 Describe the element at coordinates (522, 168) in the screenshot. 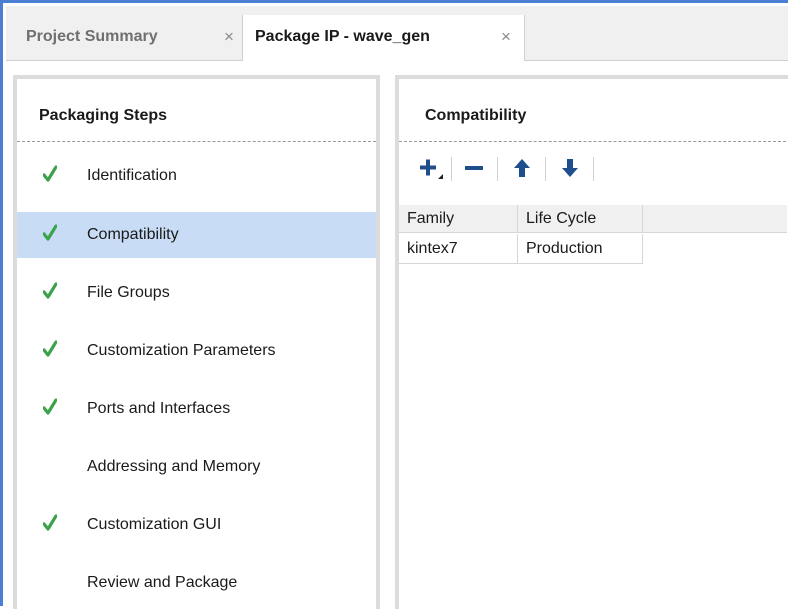

I see `arrow-up-icon` at that location.